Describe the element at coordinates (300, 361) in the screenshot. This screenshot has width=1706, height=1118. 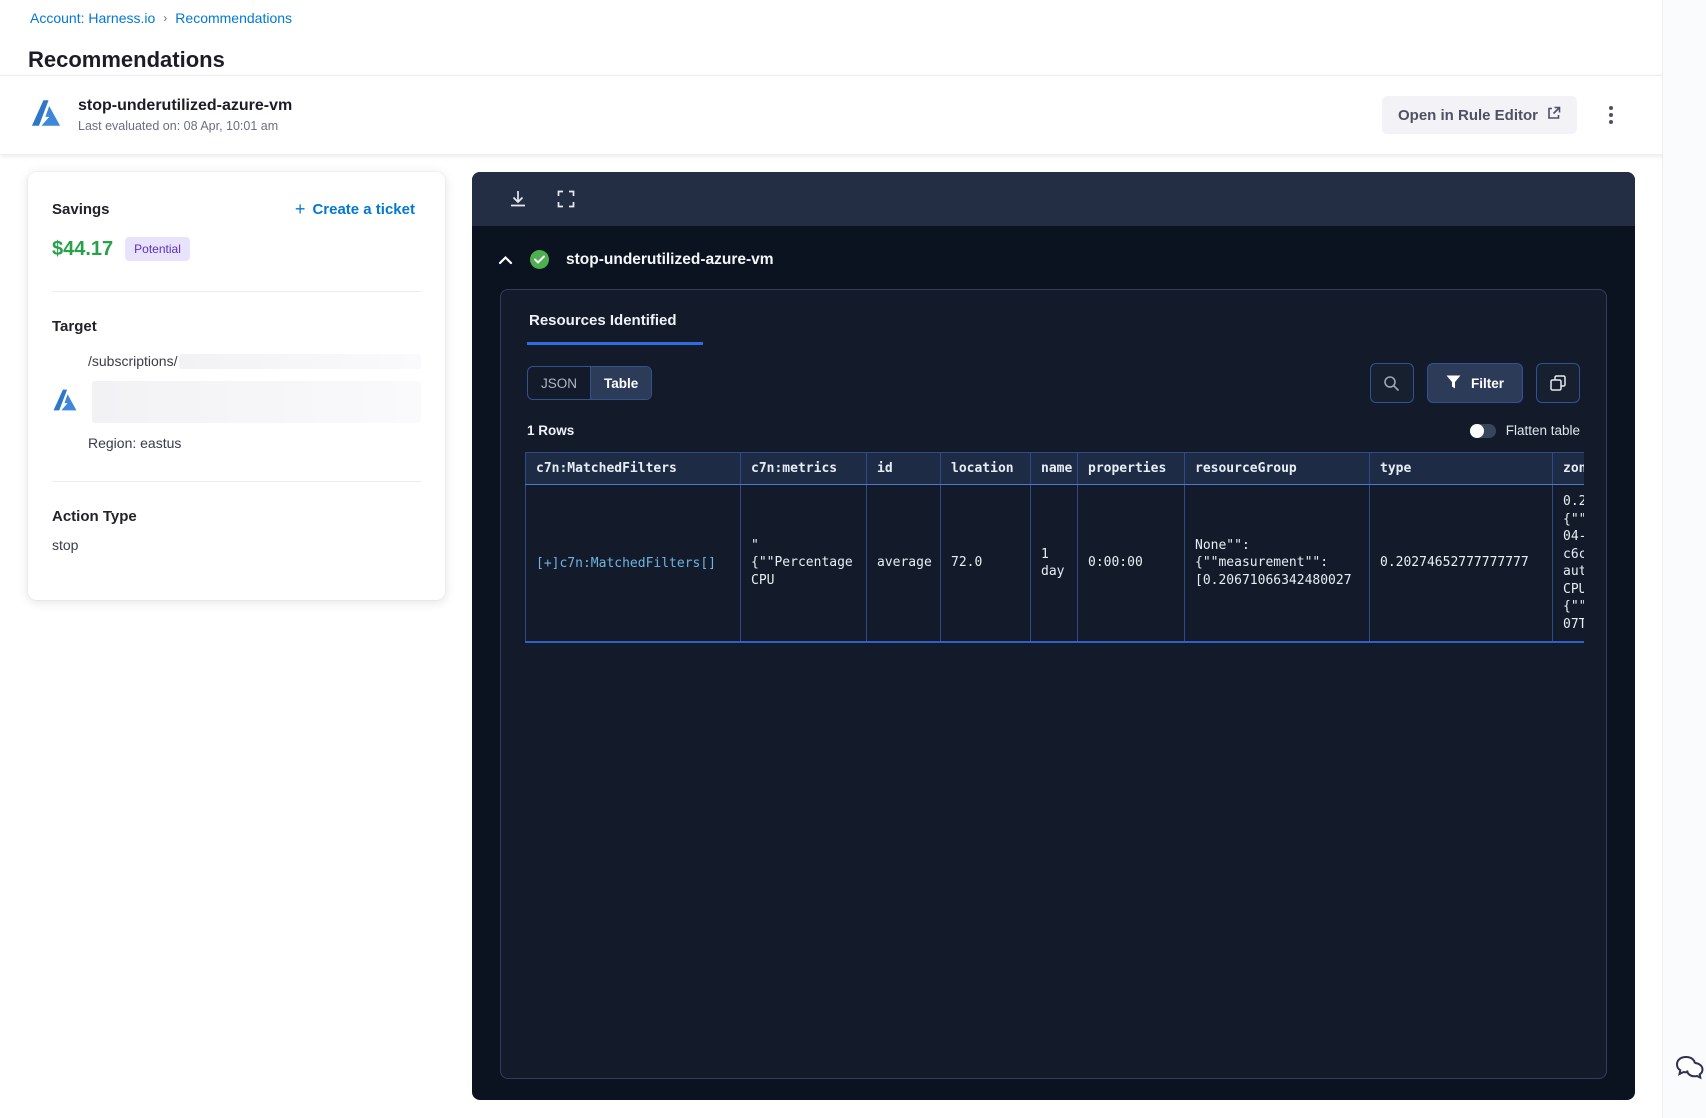
I see `redacted-target-text` at that location.